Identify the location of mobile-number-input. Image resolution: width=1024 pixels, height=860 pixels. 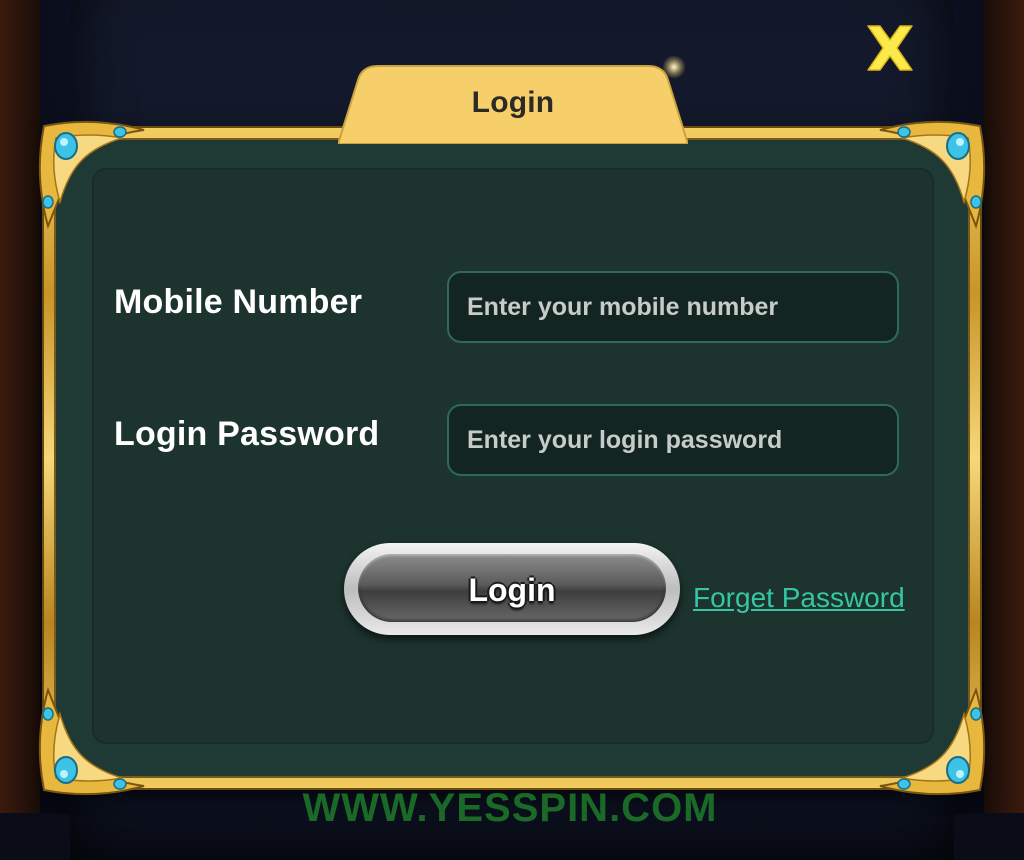
(673, 307).